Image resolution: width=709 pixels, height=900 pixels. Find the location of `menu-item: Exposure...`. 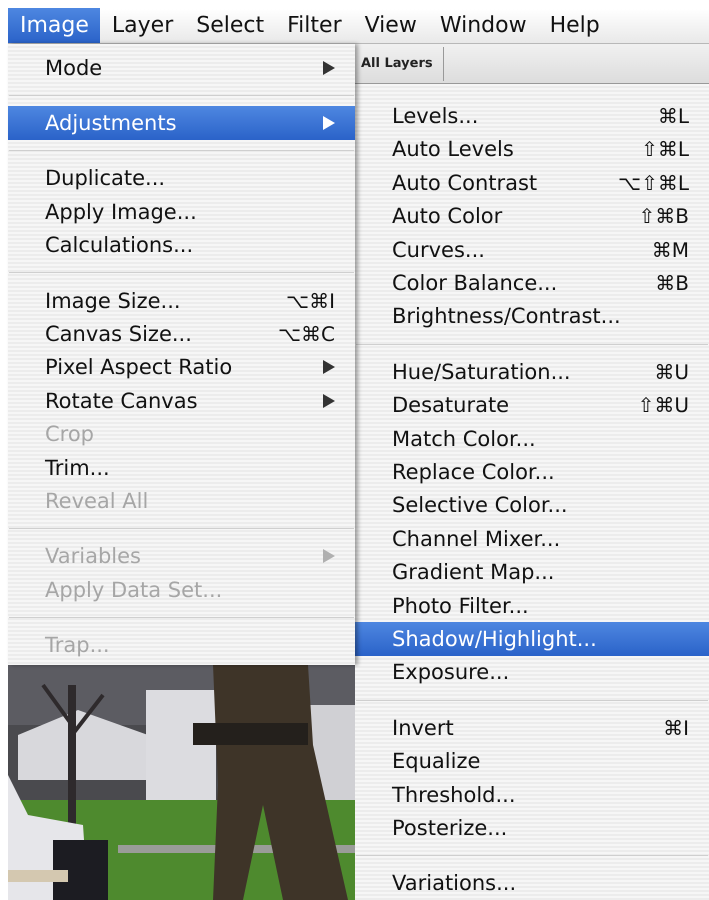

menu-item: Exposure... is located at coordinates (532, 673).